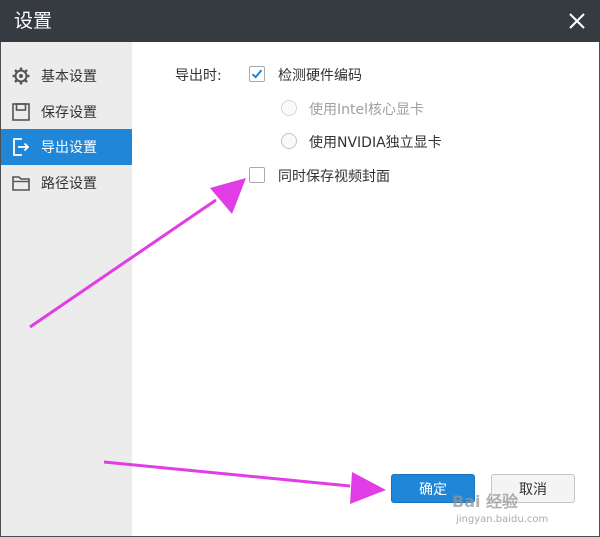 The width and height of the screenshot is (600, 537). Describe the element at coordinates (257, 175) in the screenshot. I see `save-cover-checkbox` at that location.